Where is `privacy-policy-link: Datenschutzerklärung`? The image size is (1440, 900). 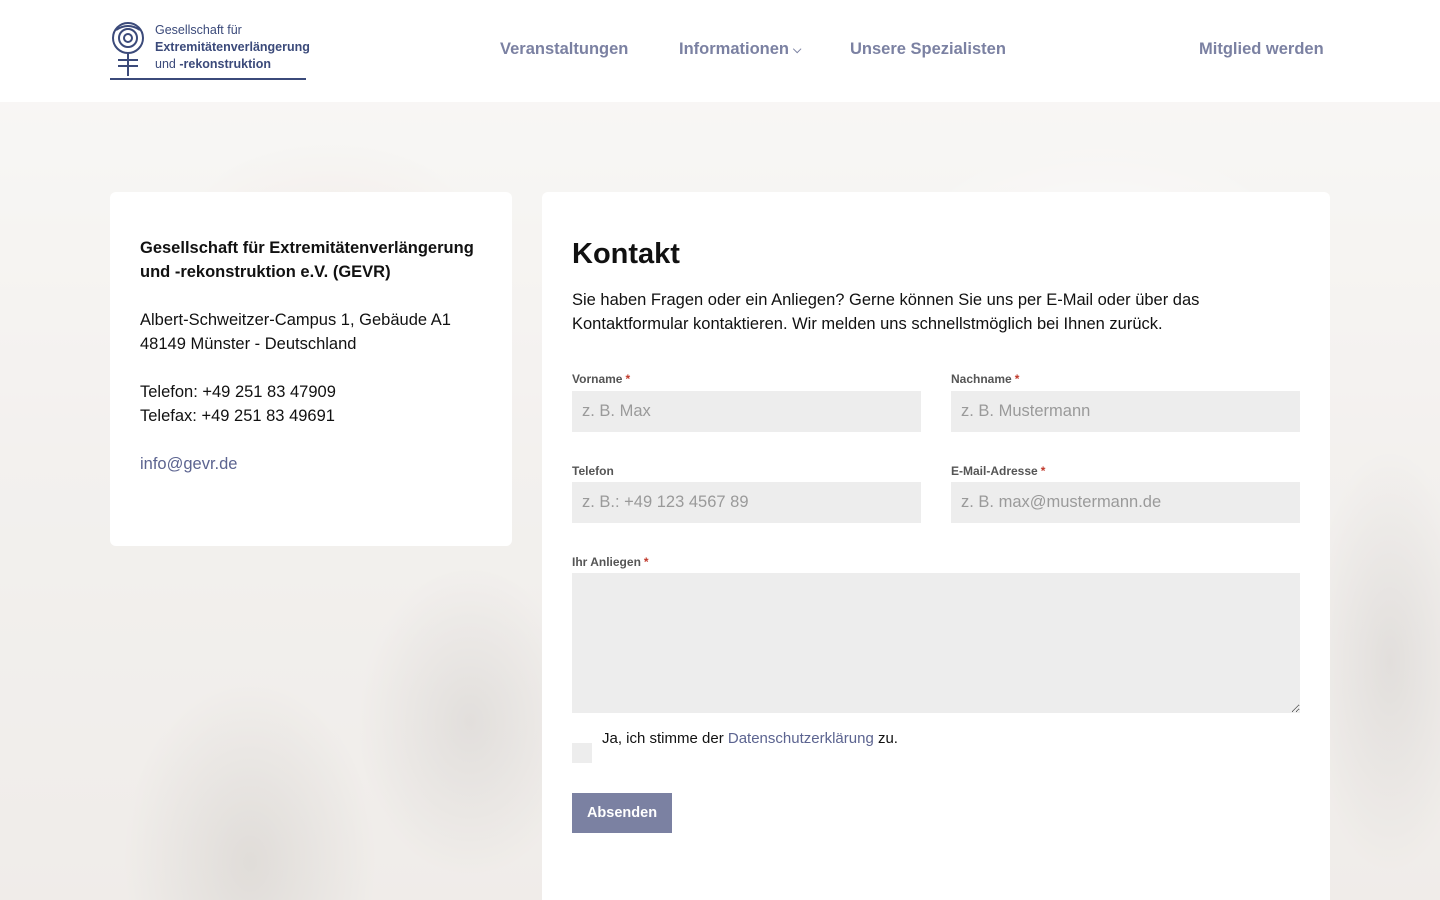
privacy-policy-link: Datenschutzerklärung is located at coordinates (801, 738).